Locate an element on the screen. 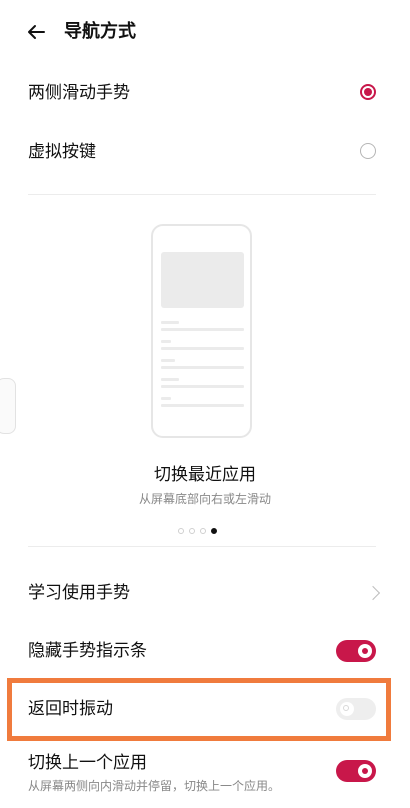  hide-indicator-label: 隐藏手势指示条 is located at coordinates (87, 651).